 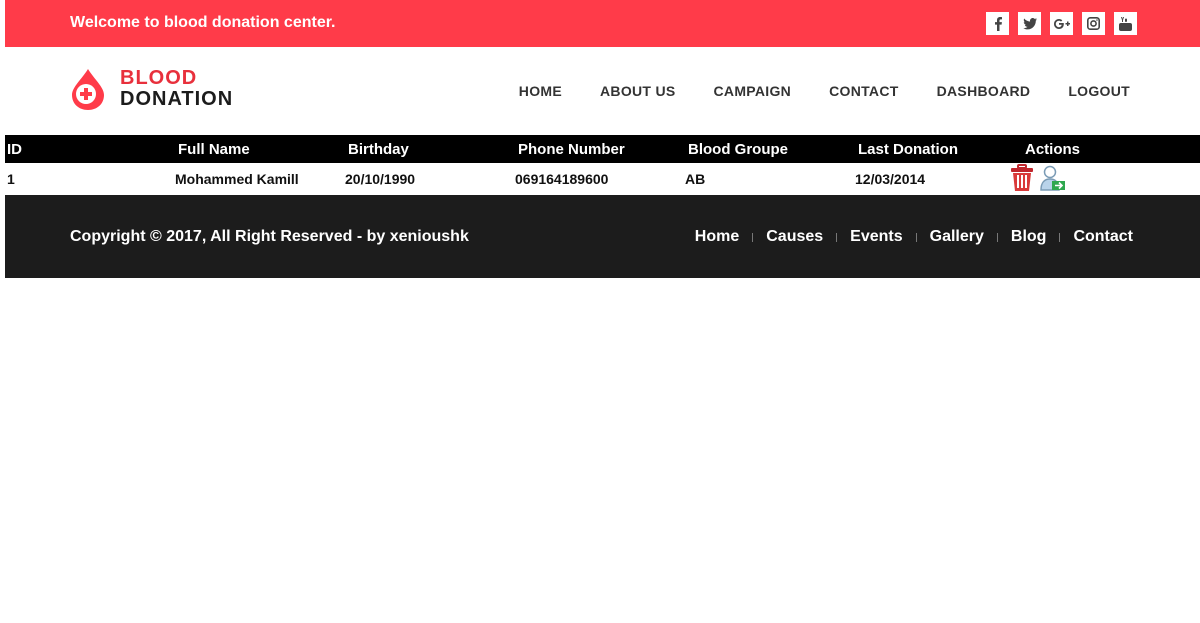 I want to click on footer-link-gallery: Gallery, so click(x=957, y=237).